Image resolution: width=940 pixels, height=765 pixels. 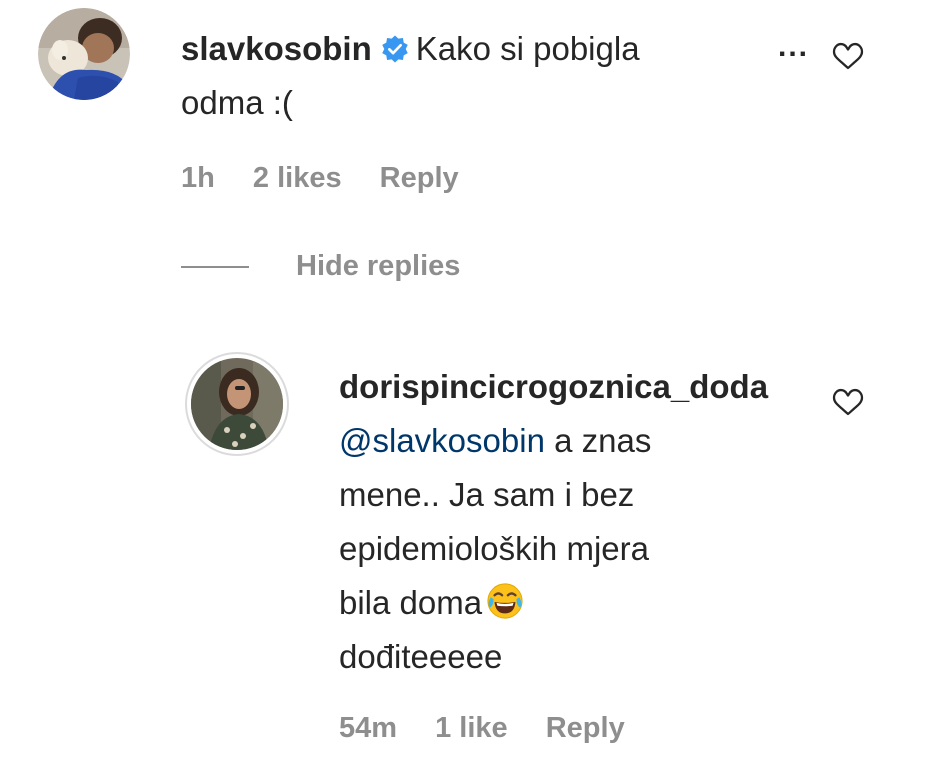 What do you see at coordinates (215, 266) in the screenshot?
I see `divider-line` at bounding box center [215, 266].